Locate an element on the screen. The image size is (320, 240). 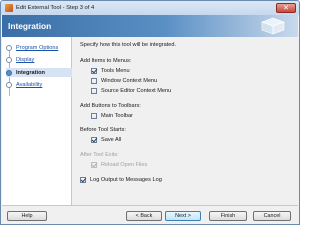
step-integration: Integration is located at coordinates (39, 72).